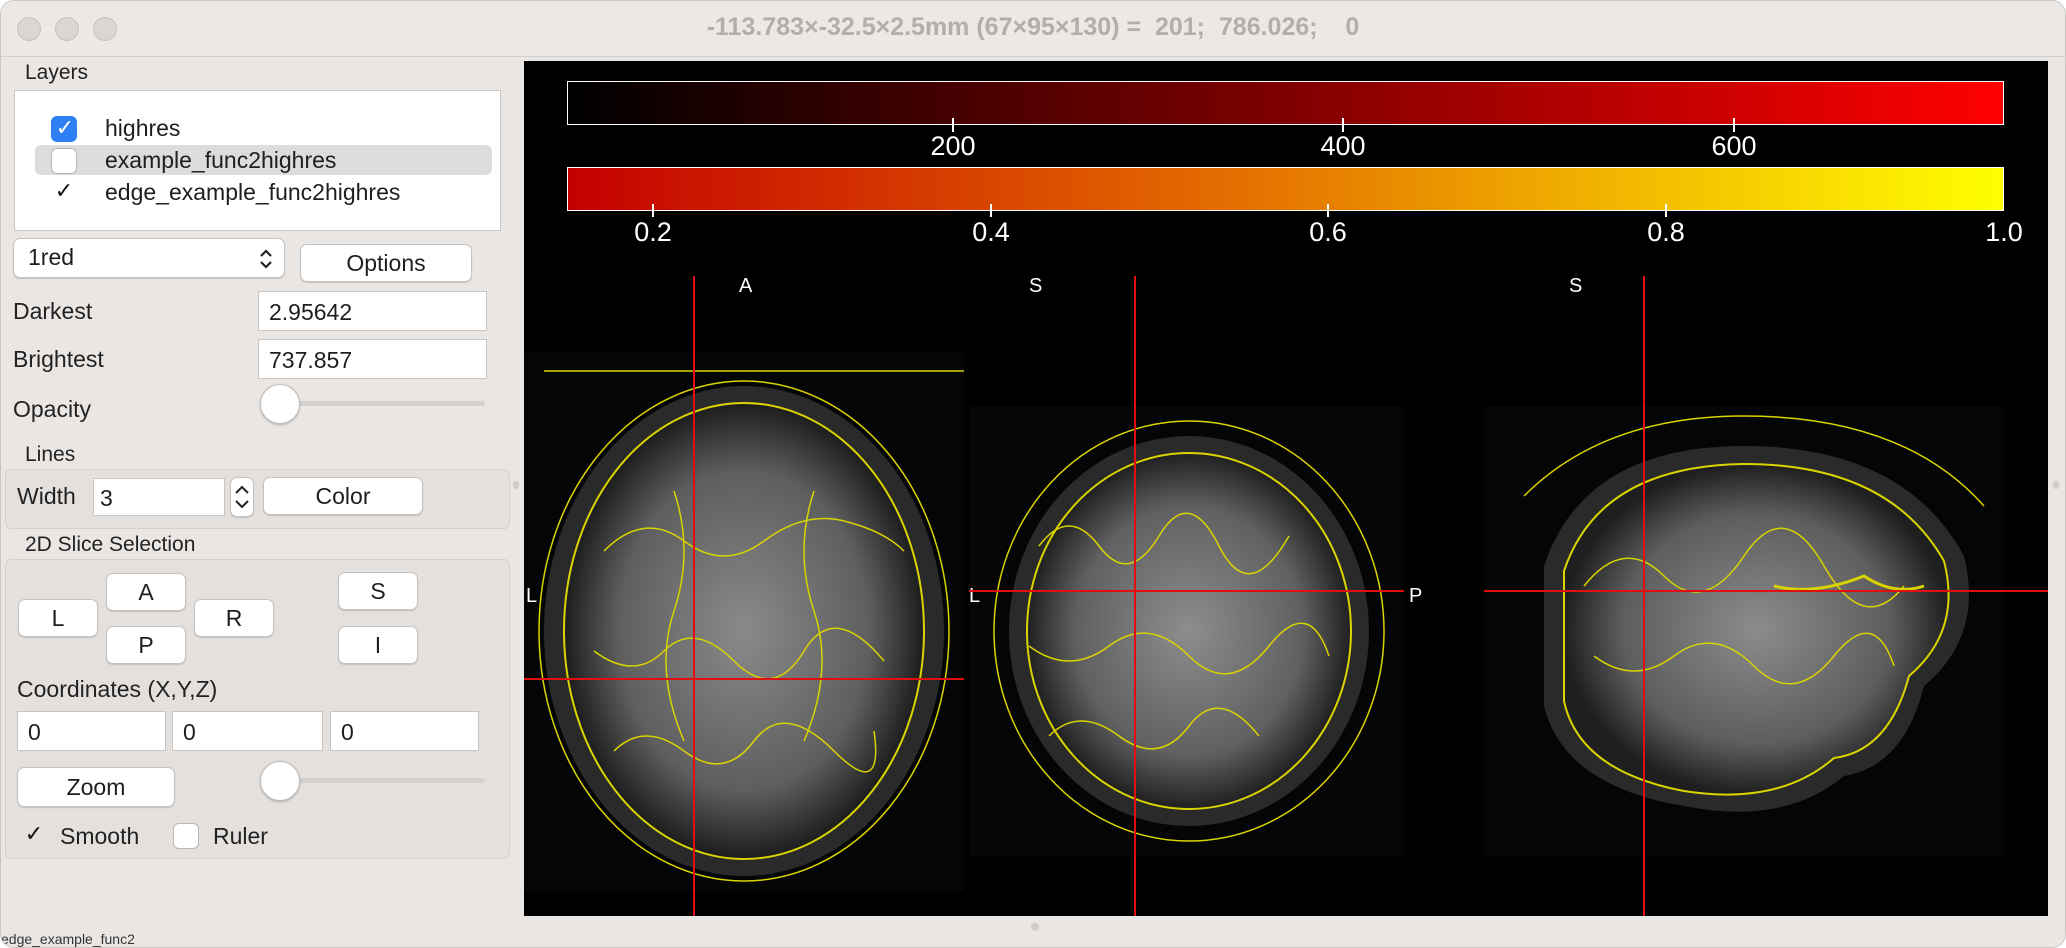  Describe the element at coordinates (146, 645) in the screenshot. I see `slice-posterior-button: P` at that location.